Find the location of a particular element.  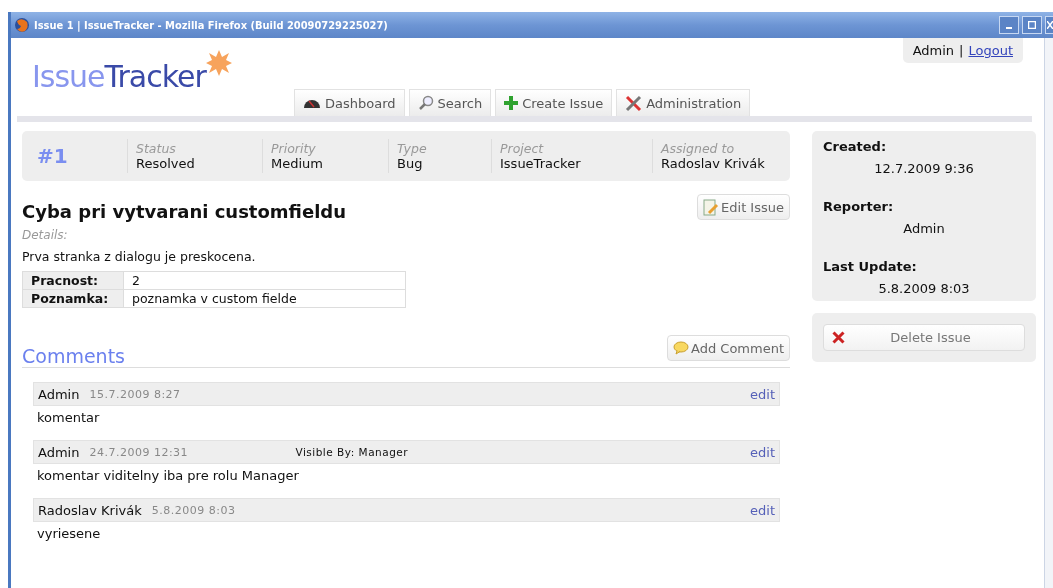

issuetracker-logo: IssueTracker is located at coordinates (119, 77).